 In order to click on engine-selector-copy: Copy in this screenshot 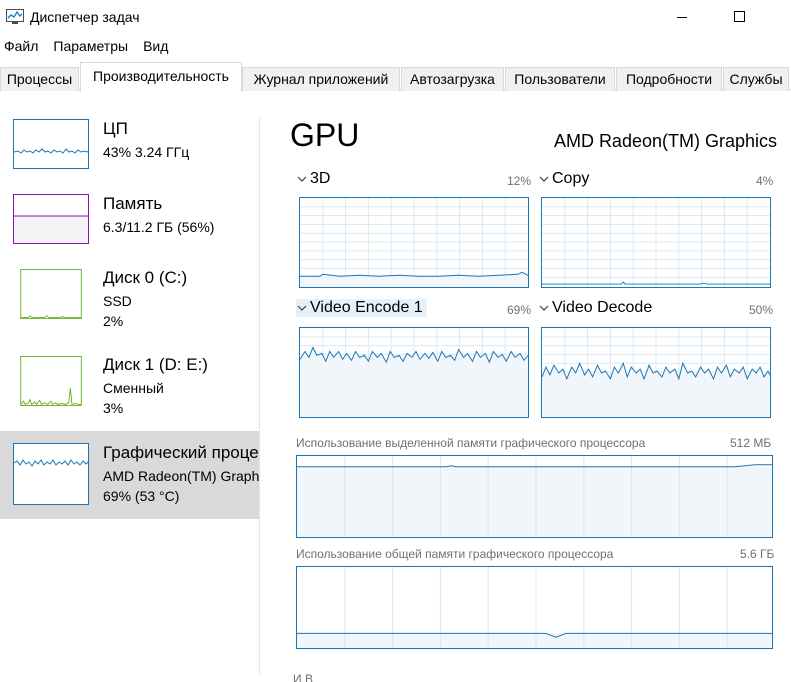, I will do `click(565, 179)`.